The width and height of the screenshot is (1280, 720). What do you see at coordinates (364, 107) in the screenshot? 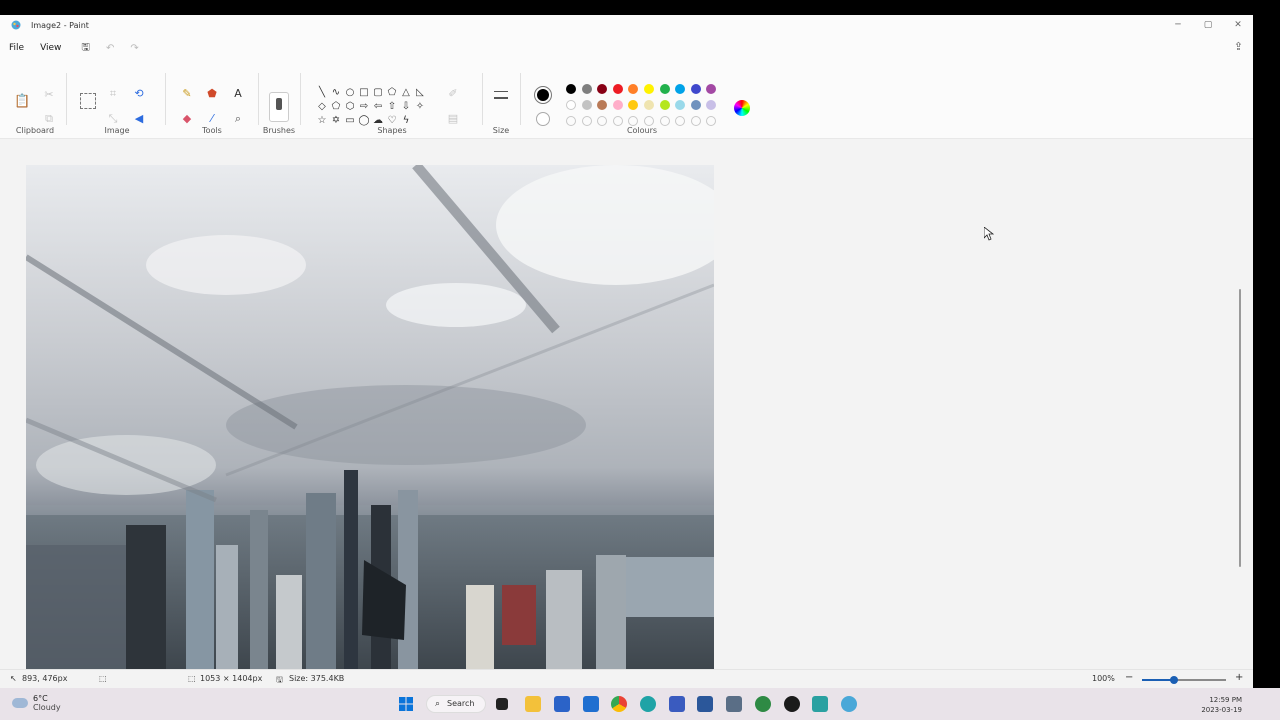
I see `right-arrow-shape-icon: ⇨` at bounding box center [364, 107].